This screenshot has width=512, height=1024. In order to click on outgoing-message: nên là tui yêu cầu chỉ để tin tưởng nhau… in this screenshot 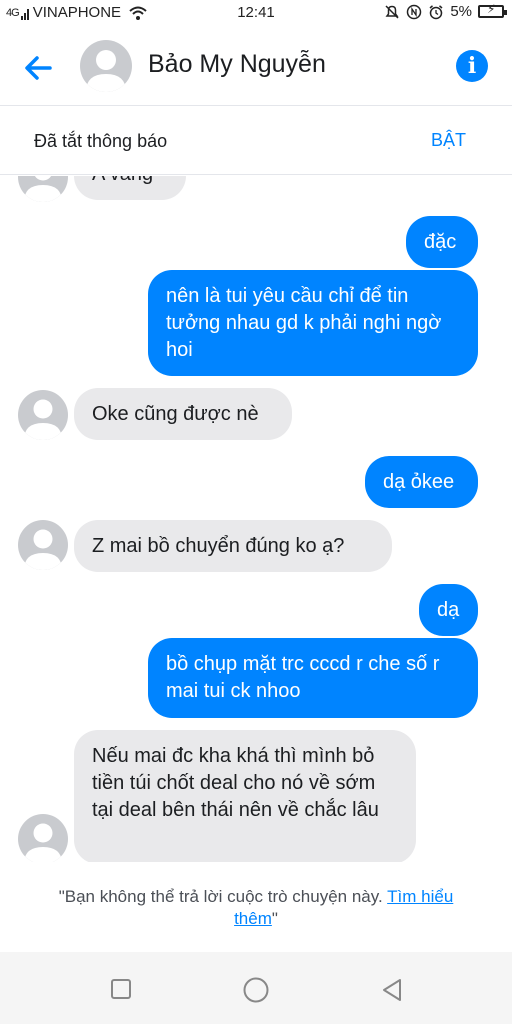, I will do `click(313, 323)`.